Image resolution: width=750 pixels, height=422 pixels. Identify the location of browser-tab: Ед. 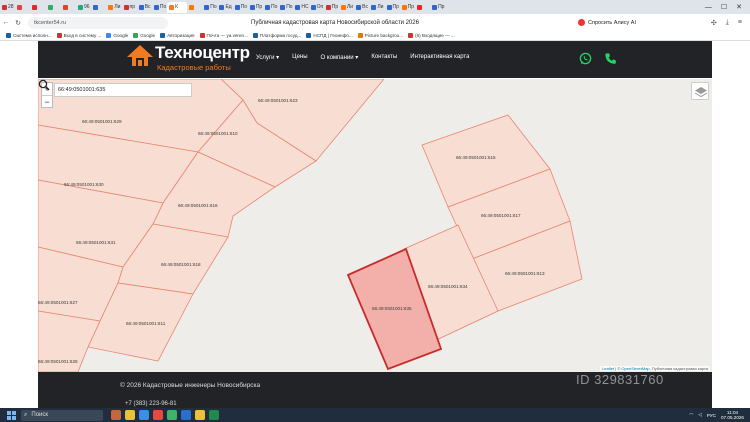
(224, 7).